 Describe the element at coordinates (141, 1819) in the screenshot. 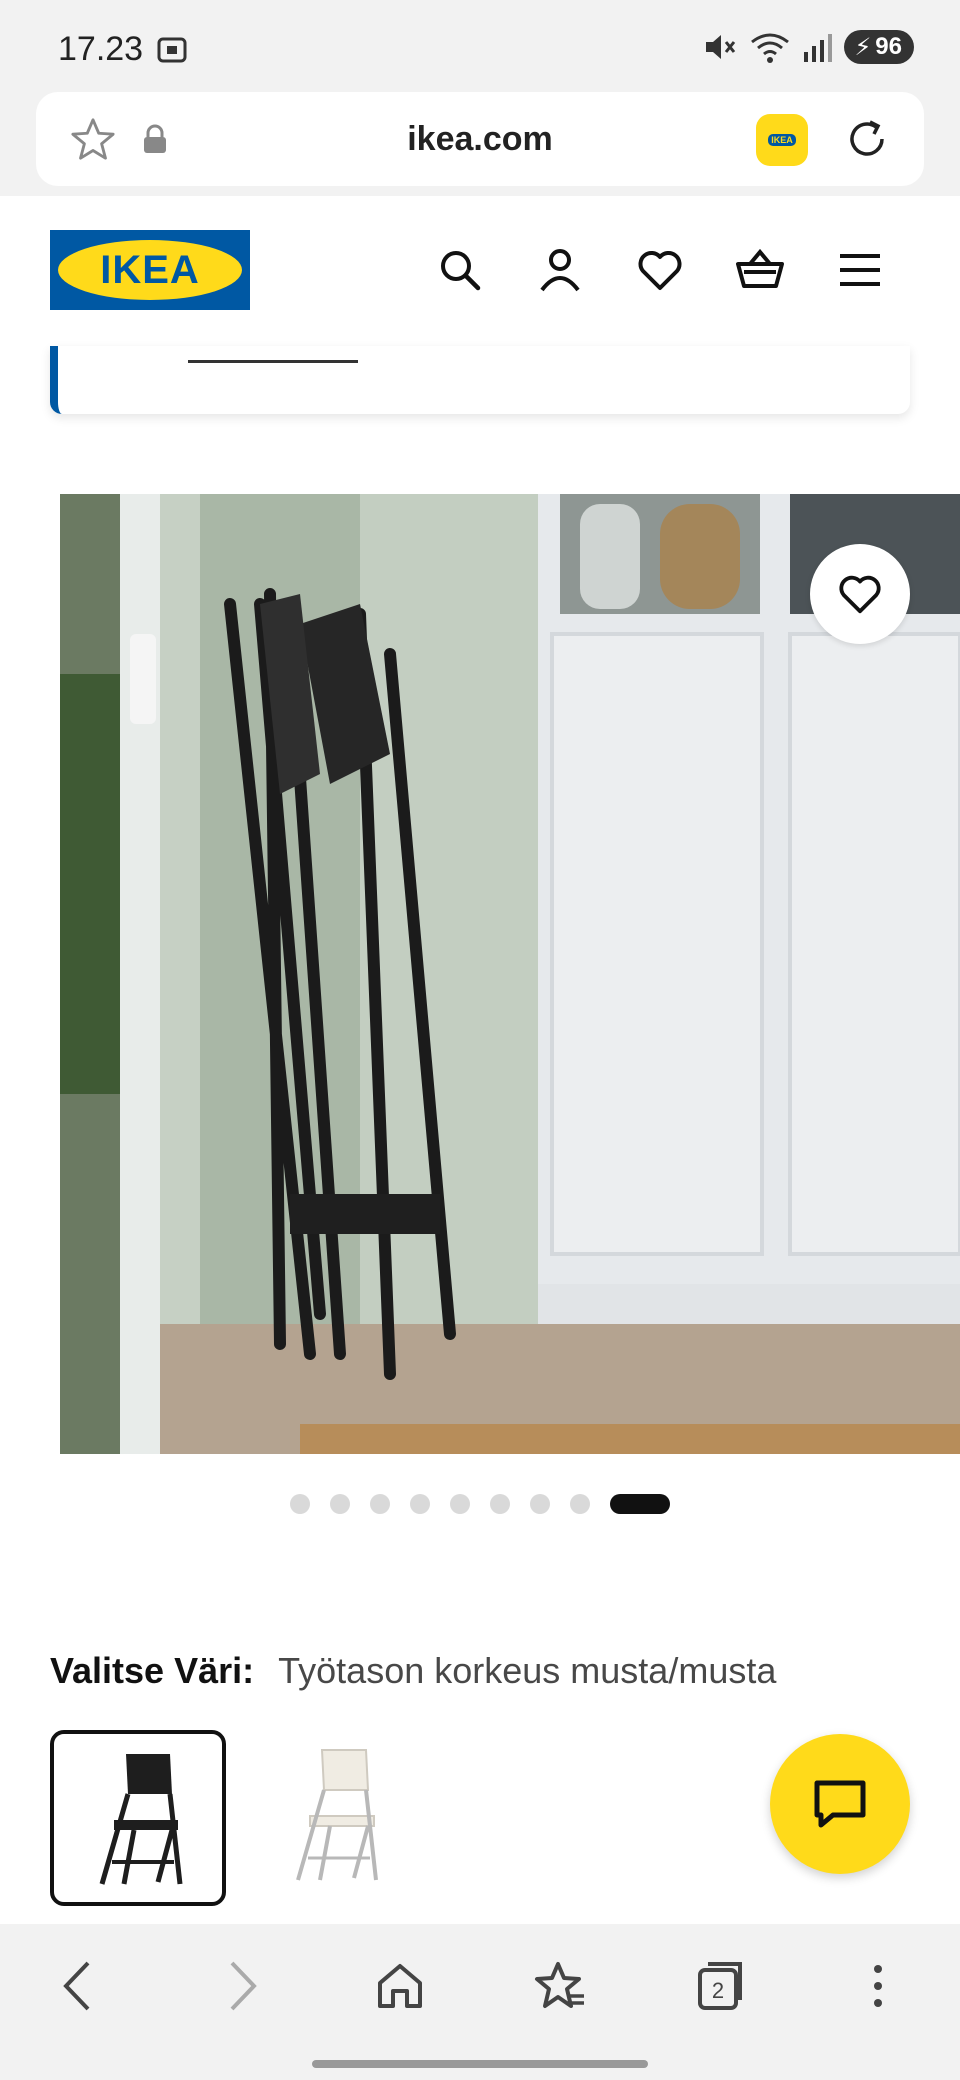

I see `black-chair-thumbnail` at that location.